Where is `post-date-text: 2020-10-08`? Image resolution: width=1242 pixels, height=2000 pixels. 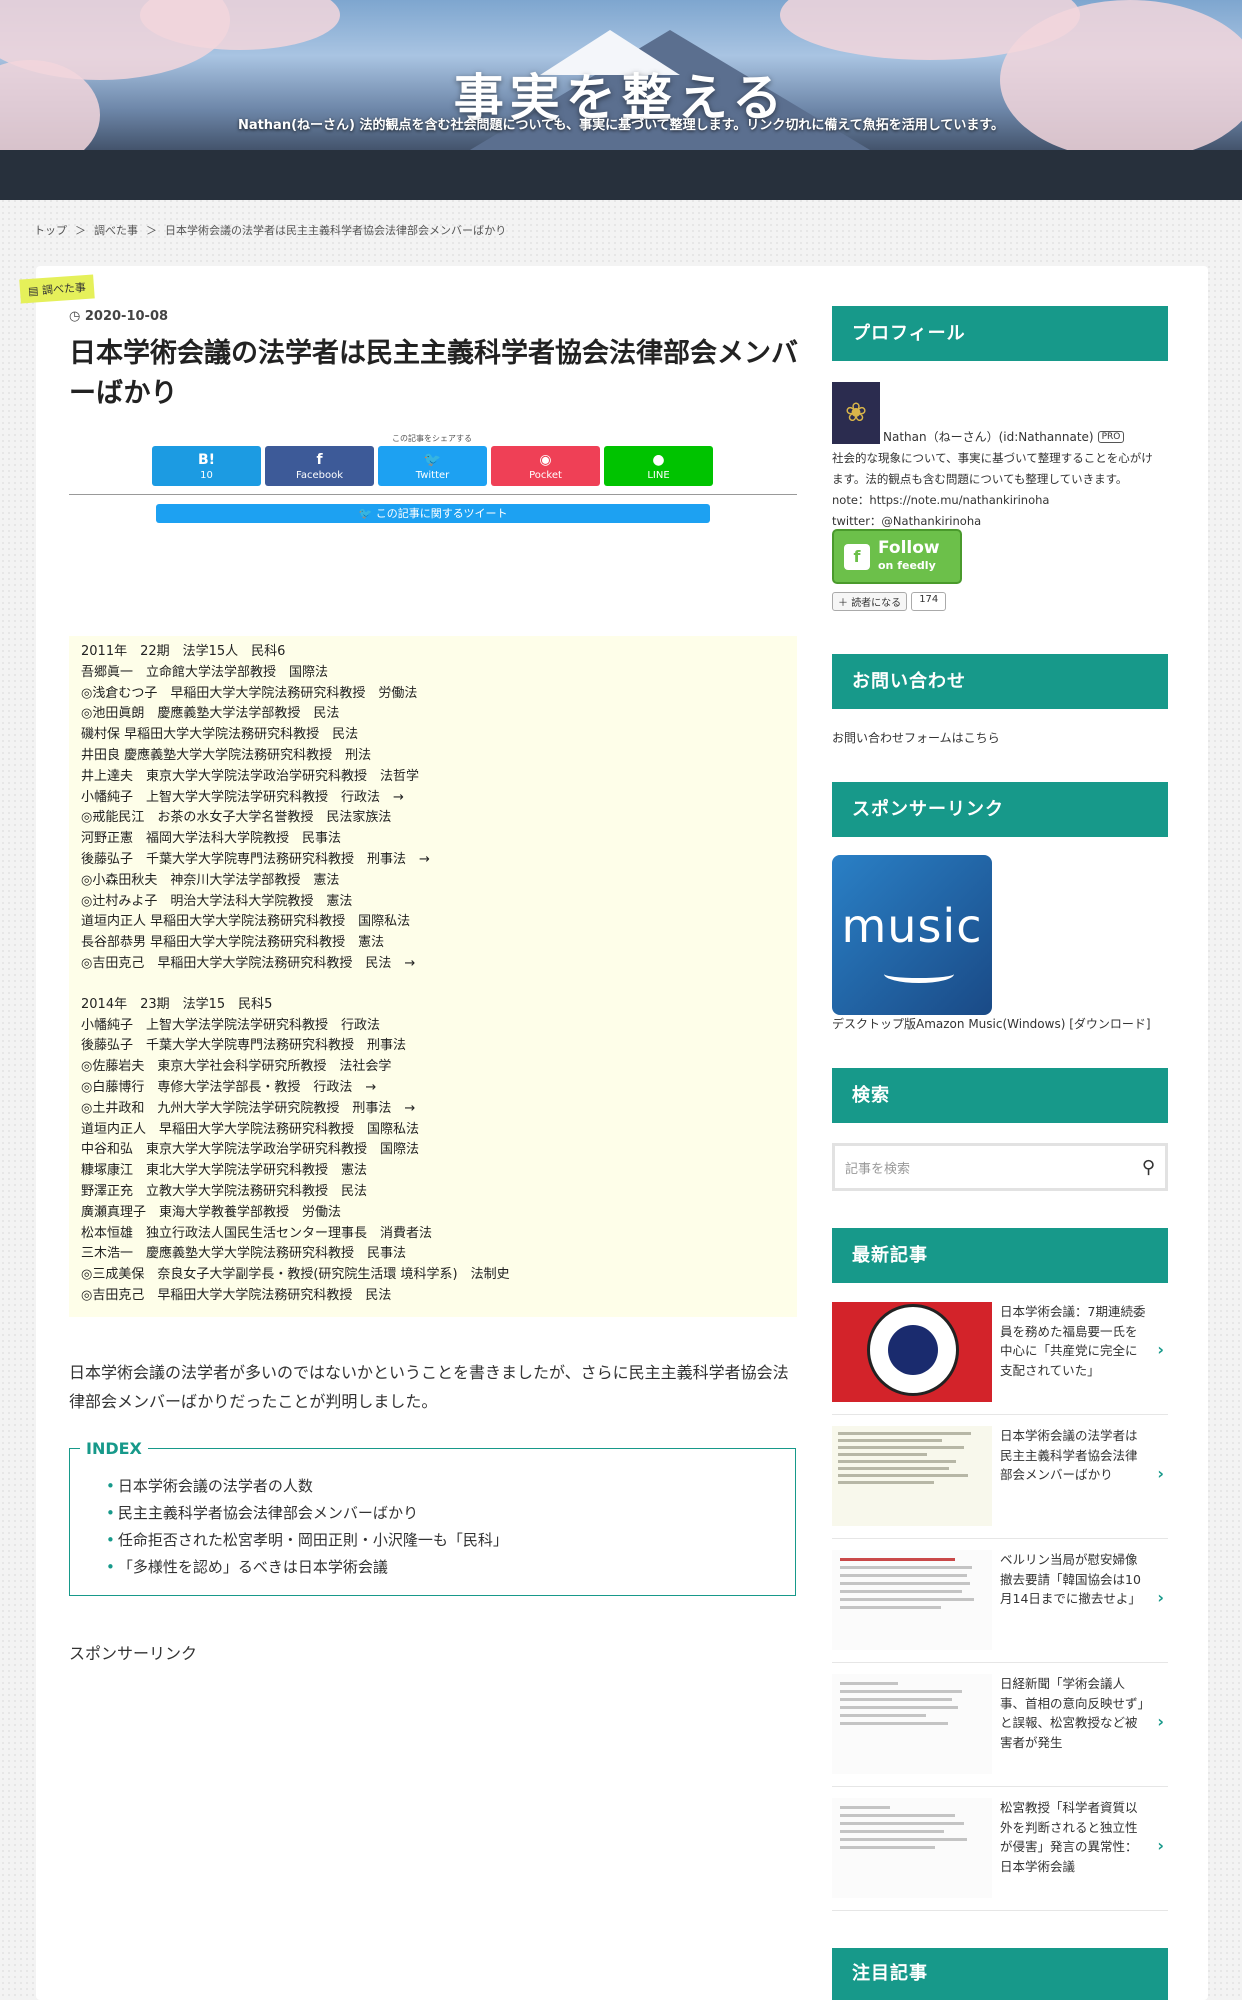 post-date-text: 2020-10-08 is located at coordinates (126, 316).